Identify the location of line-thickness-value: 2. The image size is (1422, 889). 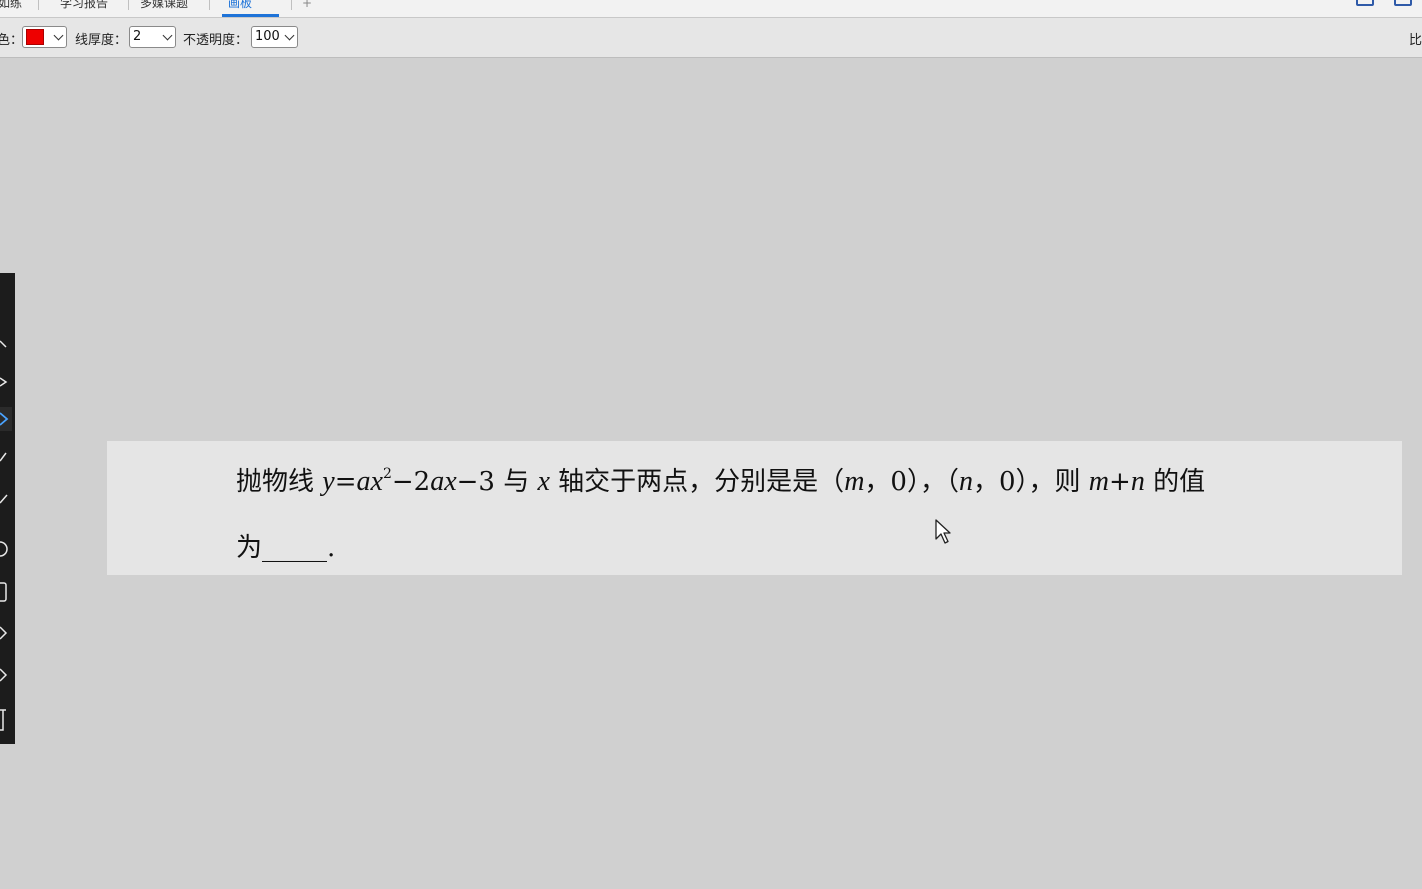
(137, 36).